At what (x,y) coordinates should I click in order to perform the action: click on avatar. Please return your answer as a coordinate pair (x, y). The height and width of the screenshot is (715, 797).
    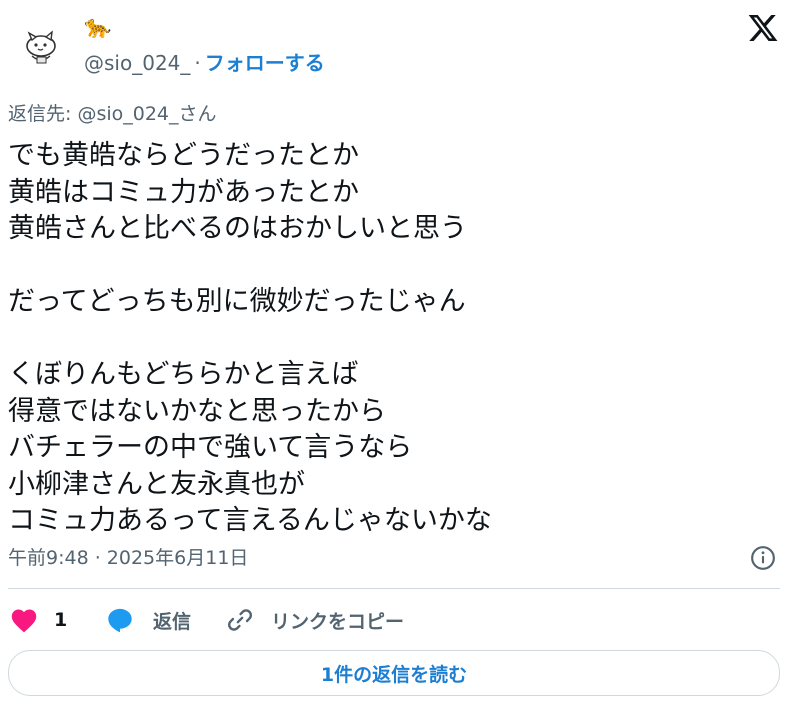
    Looking at the image, I should click on (40, 48).